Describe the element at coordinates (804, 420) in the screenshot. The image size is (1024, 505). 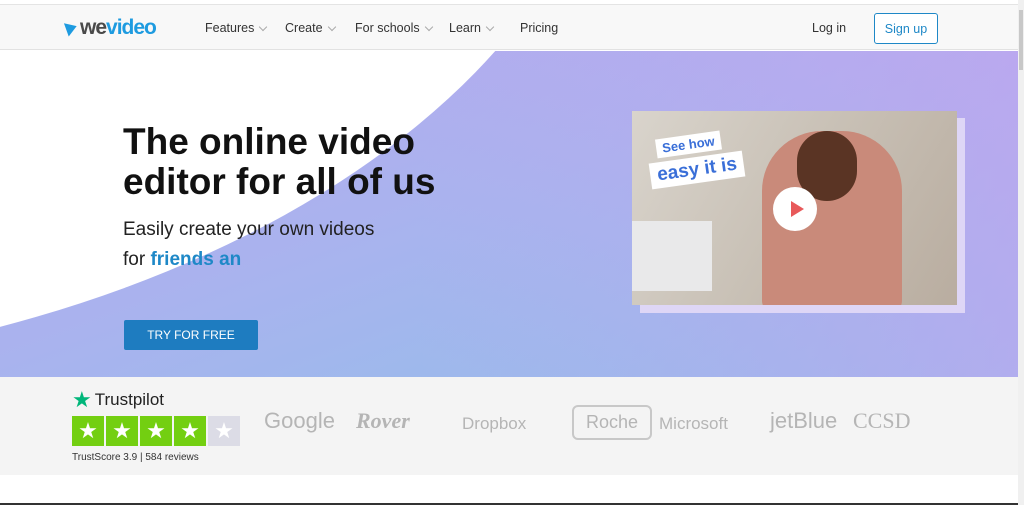
I see `brand-jetblue: jetBlue` at that location.